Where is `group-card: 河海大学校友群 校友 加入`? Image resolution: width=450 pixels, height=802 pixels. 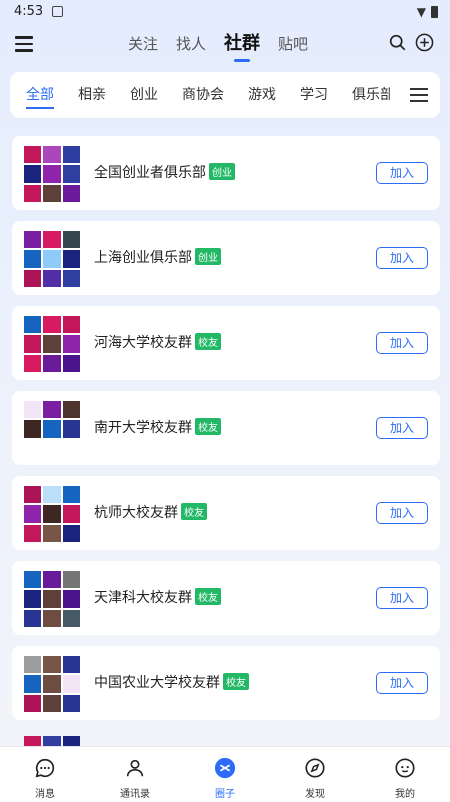
group-card: 河海大学校友群 校友 加入 is located at coordinates (226, 343).